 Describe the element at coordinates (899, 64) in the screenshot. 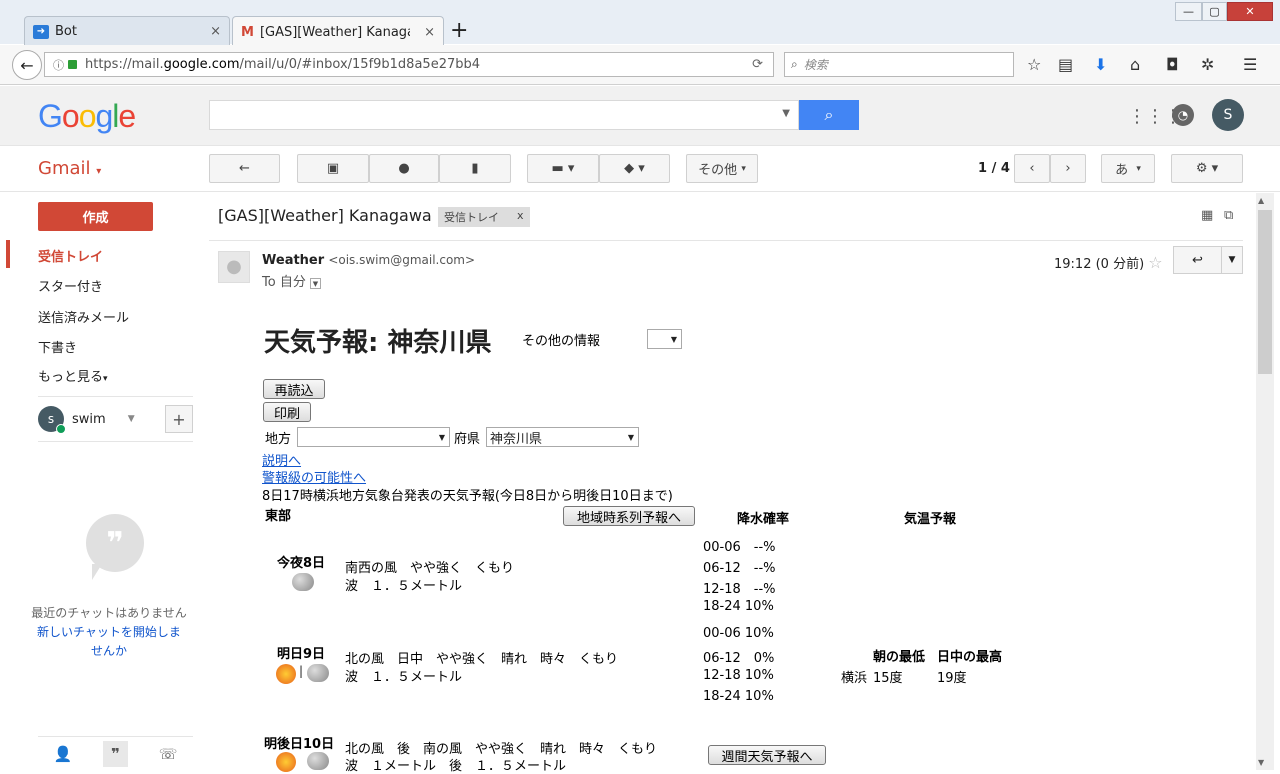

I see `browser-search-input: ⌕ 検索` at that location.